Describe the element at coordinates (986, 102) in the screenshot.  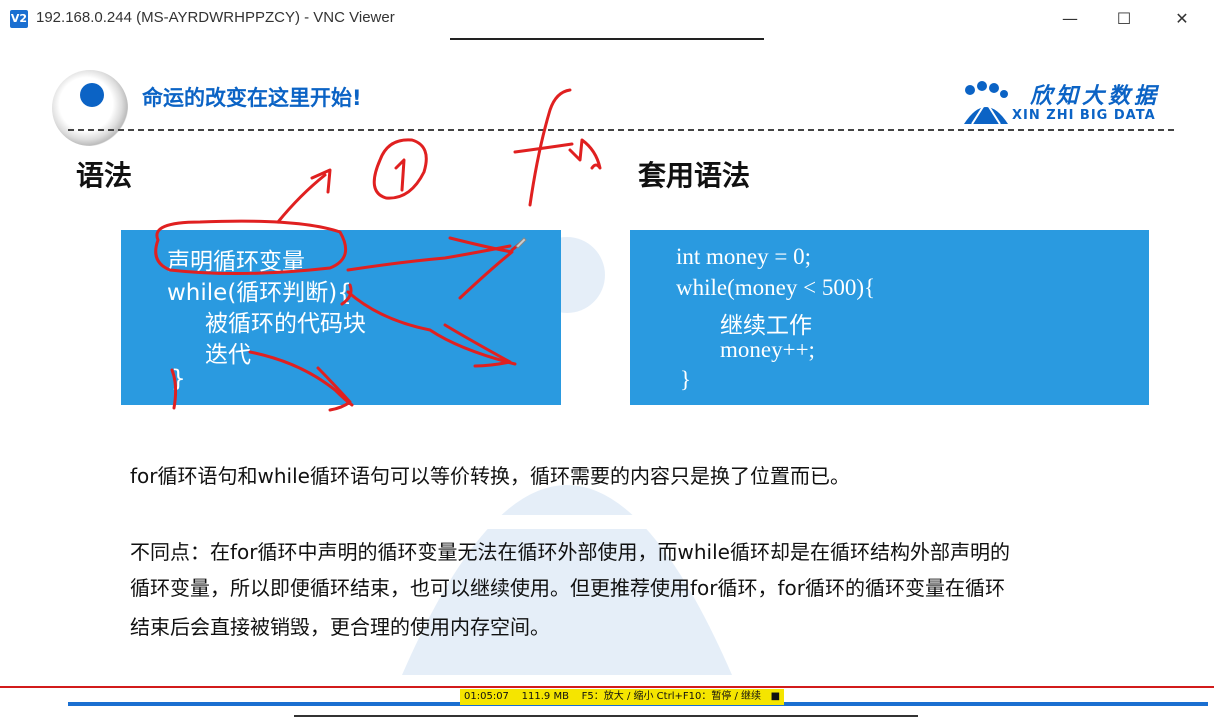
I see `logo-people-icon` at that location.